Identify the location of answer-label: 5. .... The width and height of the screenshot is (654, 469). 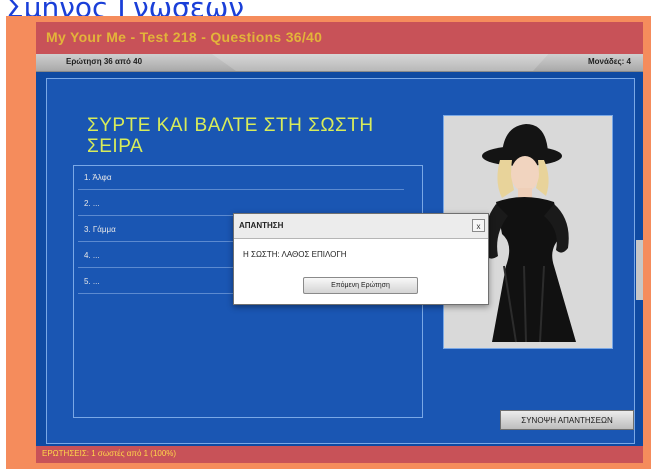
(92, 281).